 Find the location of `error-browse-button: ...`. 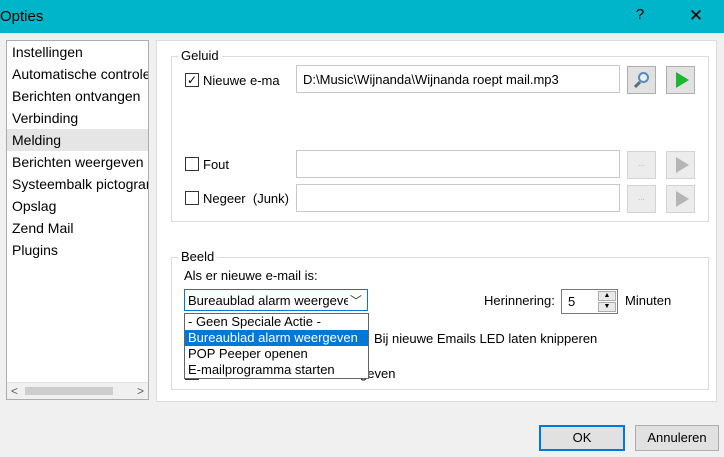

error-browse-button: ... is located at coordinates (641, 165).